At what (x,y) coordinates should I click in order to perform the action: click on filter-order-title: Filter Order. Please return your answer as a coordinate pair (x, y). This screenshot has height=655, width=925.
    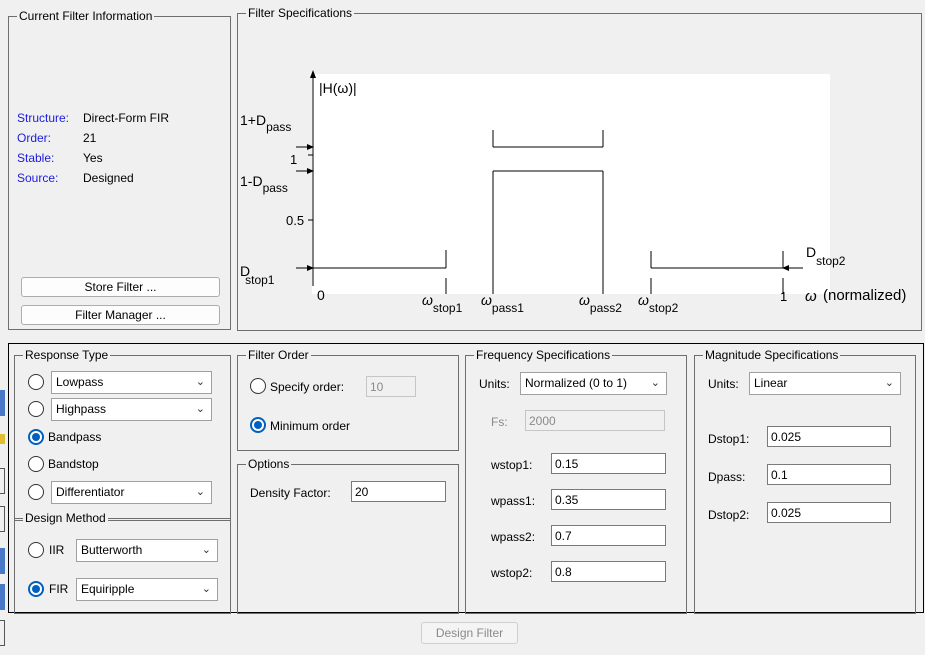
    Looking at the image, I should click on (278, 355).